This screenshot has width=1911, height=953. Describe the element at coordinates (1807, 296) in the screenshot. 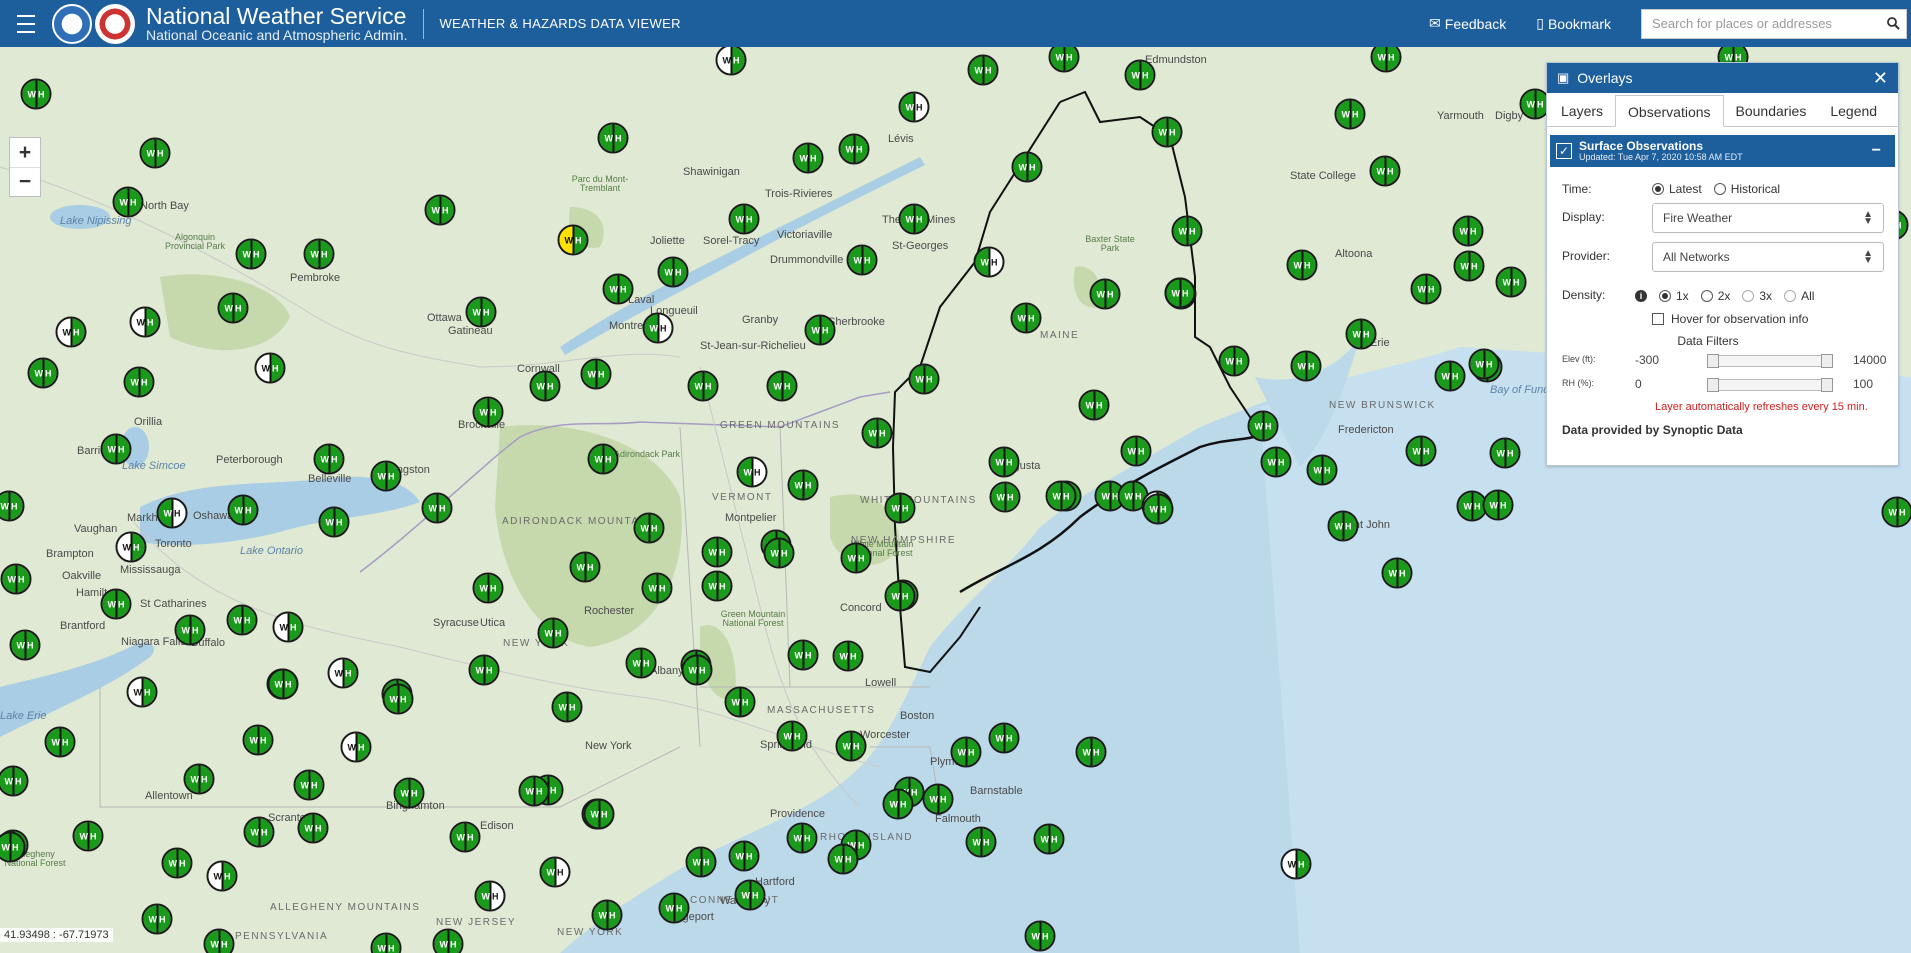

I see `density-all-label: All` at that location.